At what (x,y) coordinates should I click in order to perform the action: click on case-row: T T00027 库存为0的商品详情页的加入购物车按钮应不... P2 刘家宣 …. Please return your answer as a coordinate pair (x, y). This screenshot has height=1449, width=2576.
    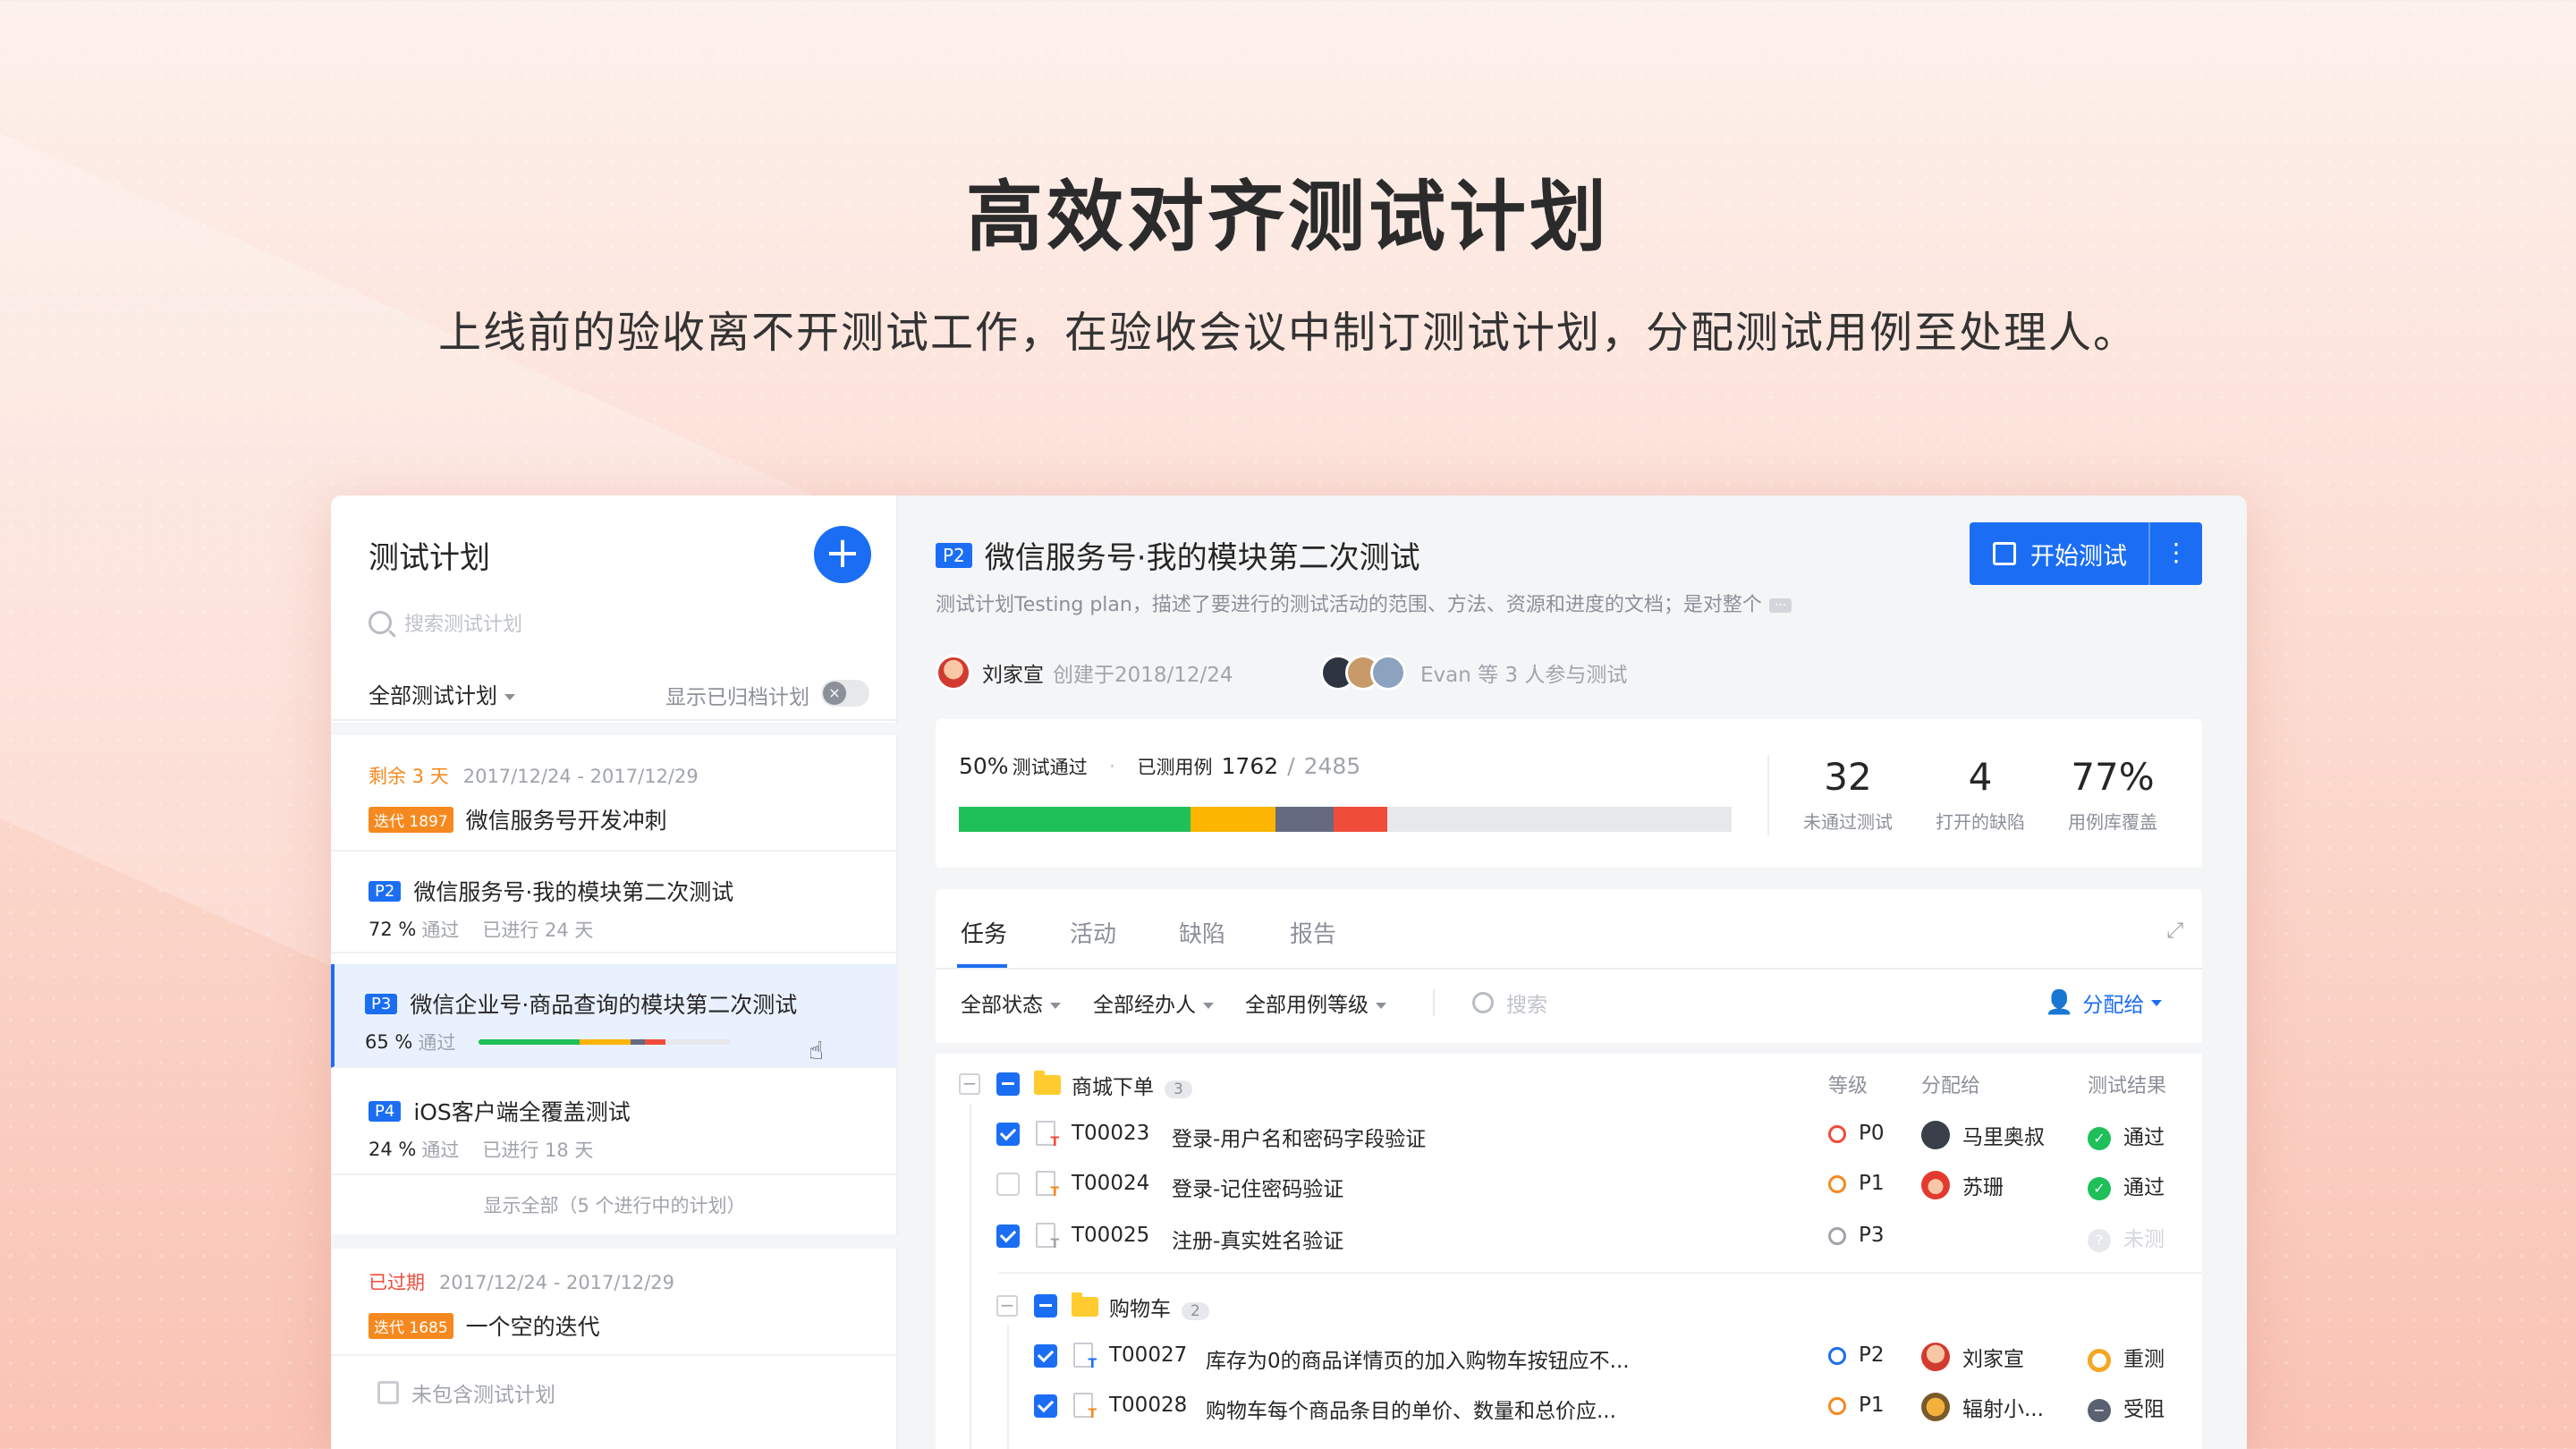
    Looking at the image, I should click on (1569, 1356).